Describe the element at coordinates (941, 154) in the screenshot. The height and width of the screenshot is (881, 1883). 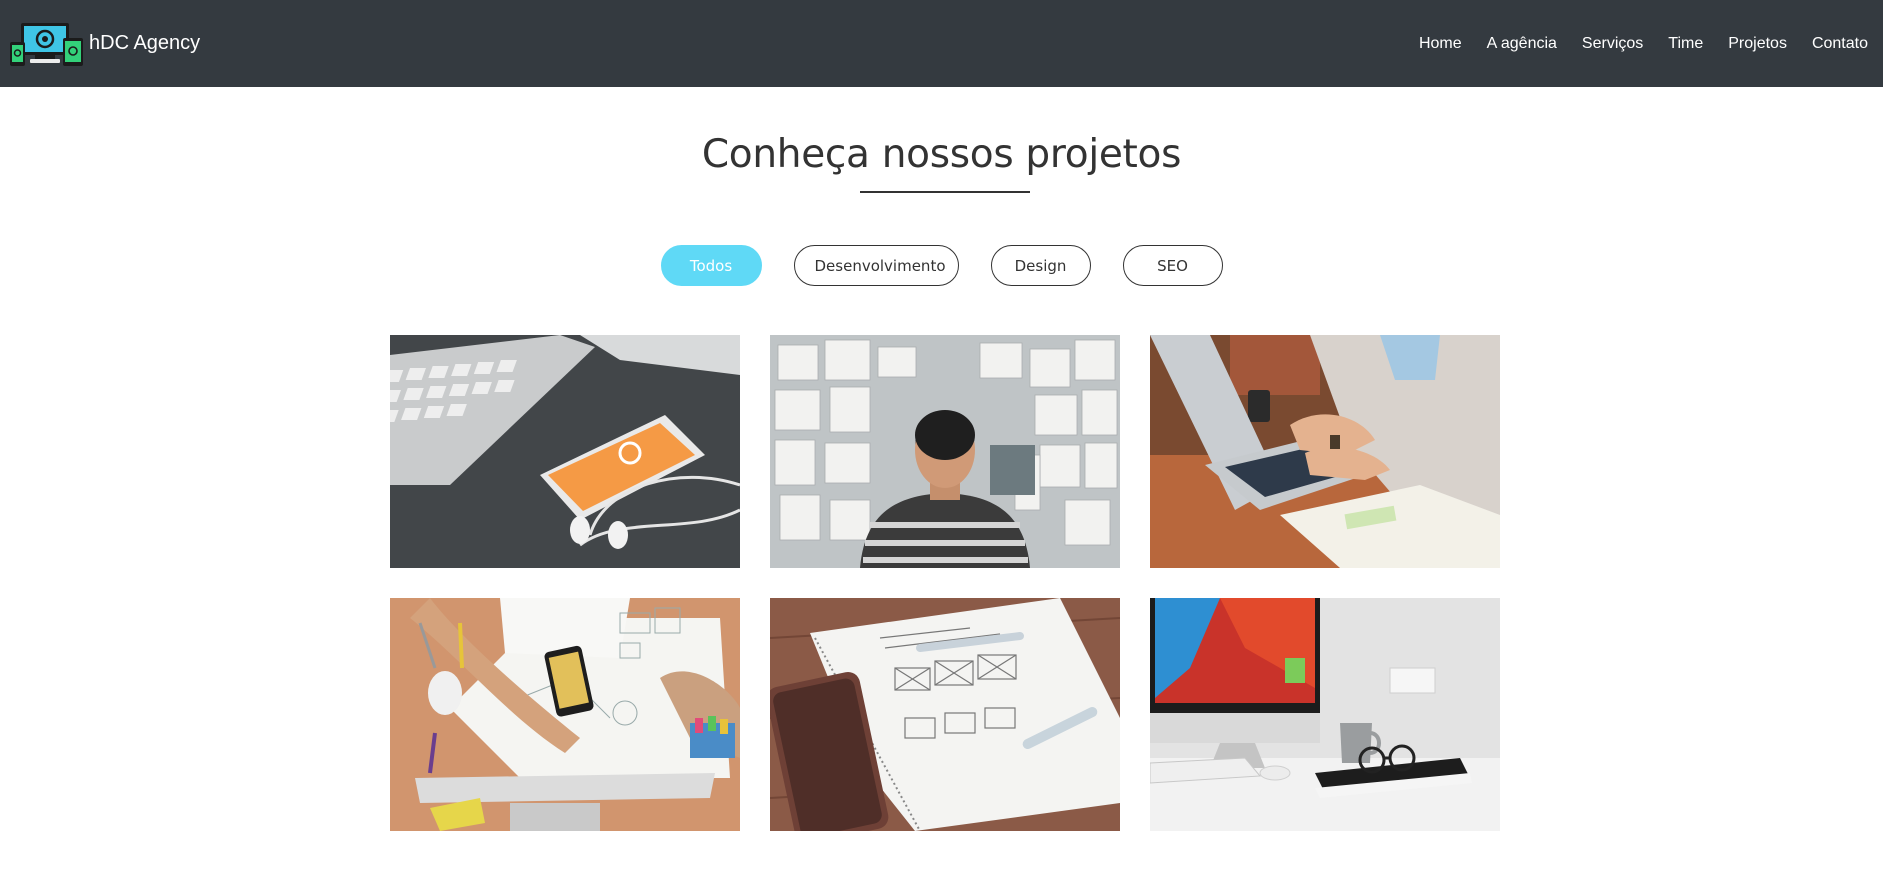
I see `section-title: Conheça nossos projetos` at that location.